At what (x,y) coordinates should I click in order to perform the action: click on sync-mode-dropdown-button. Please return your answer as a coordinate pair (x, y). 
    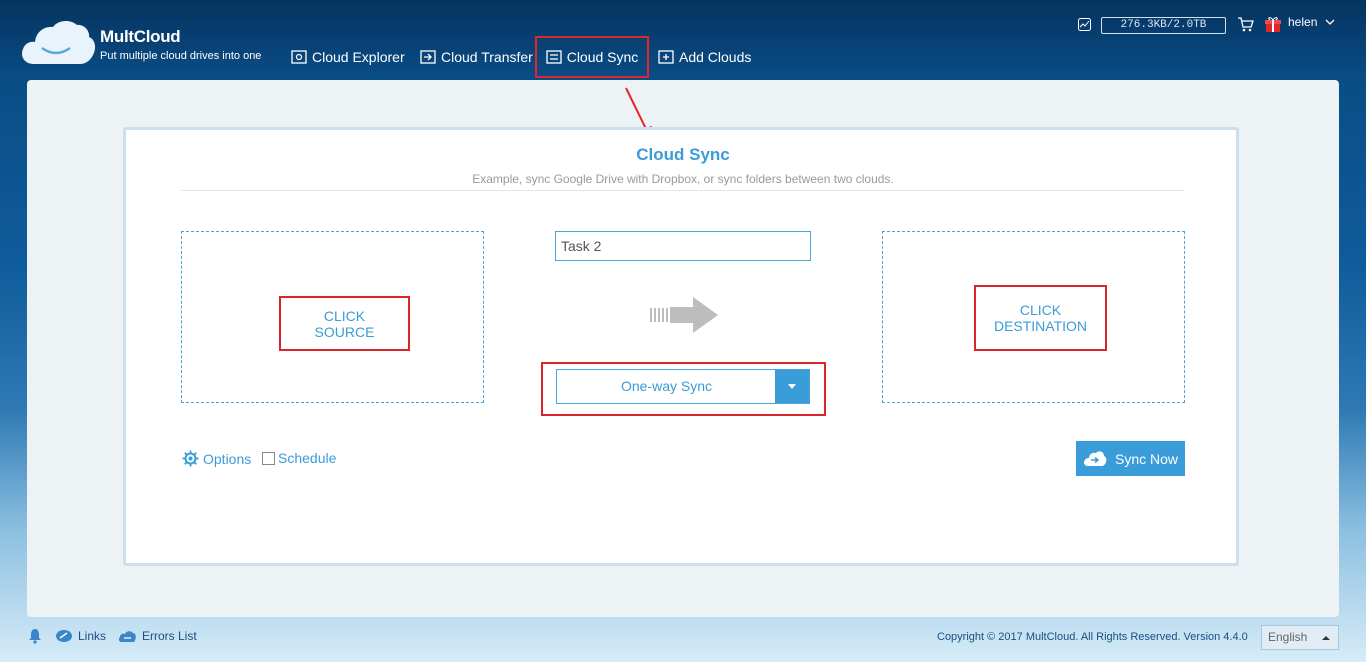
    Looking at the image, I should click on (792, 386).